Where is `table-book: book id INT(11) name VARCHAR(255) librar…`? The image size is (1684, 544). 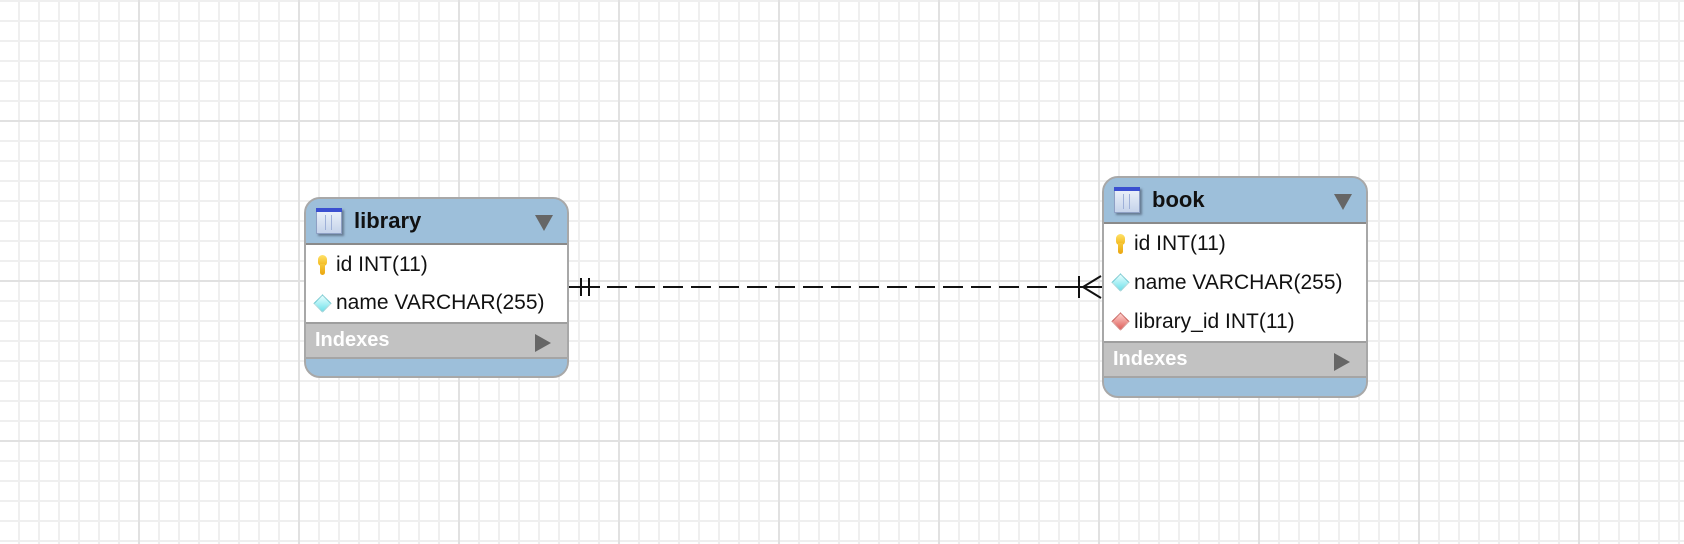
table-book: book id INT(11) name VARCHAR(255) librar… is located at coordinates (1235, 287).